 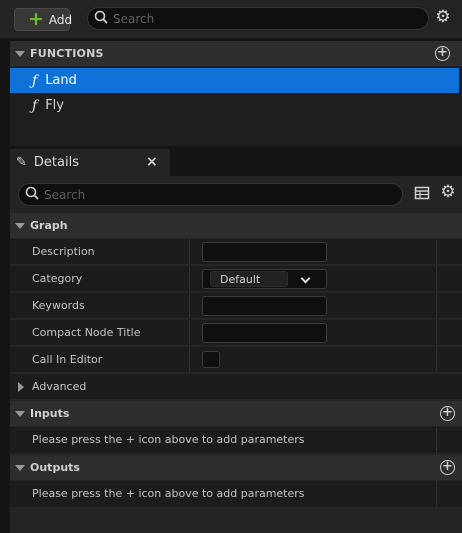 I want to click on keywords-field, so click(x=264, y=306).